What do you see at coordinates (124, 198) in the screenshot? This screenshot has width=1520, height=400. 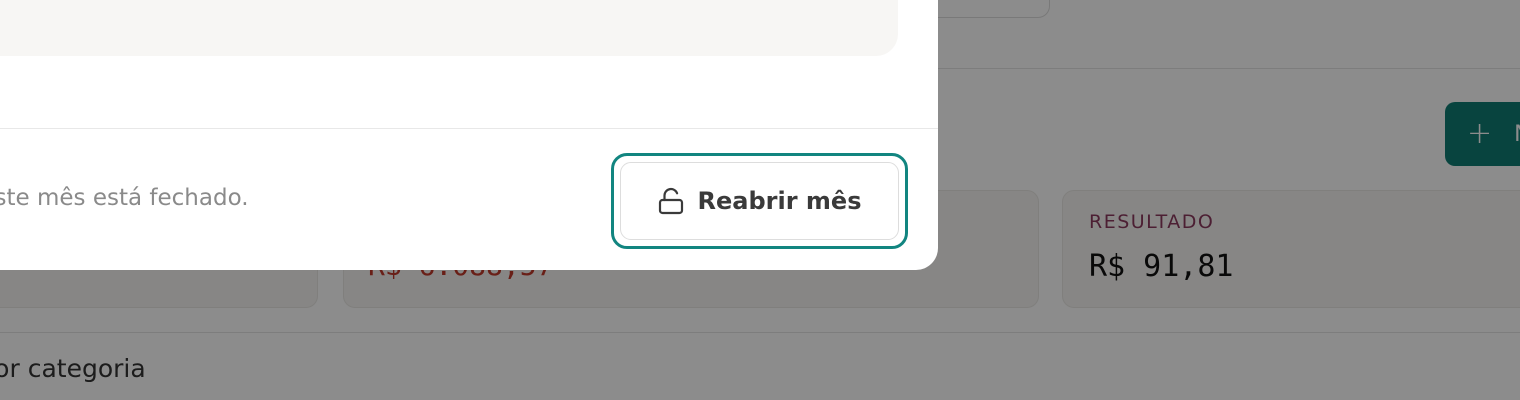 I see `month-closed-message: Este mês está fechado.` at bounding box center [124, 198].